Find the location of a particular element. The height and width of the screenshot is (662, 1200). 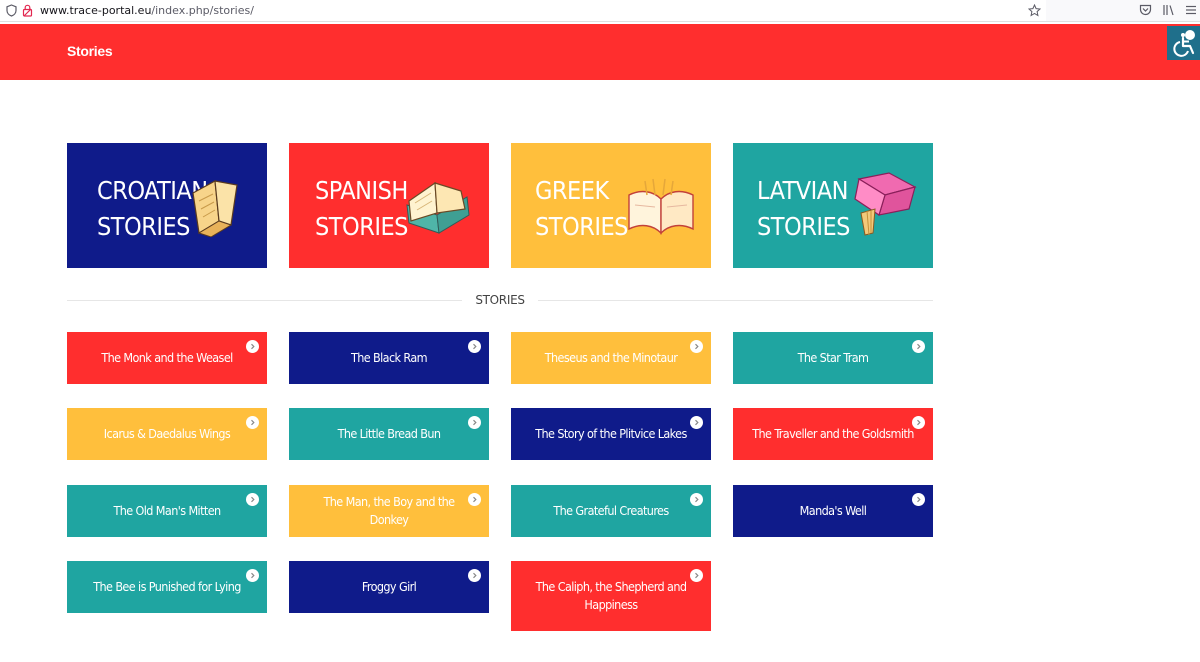

lock-icon is located at coordinates (27, 10).